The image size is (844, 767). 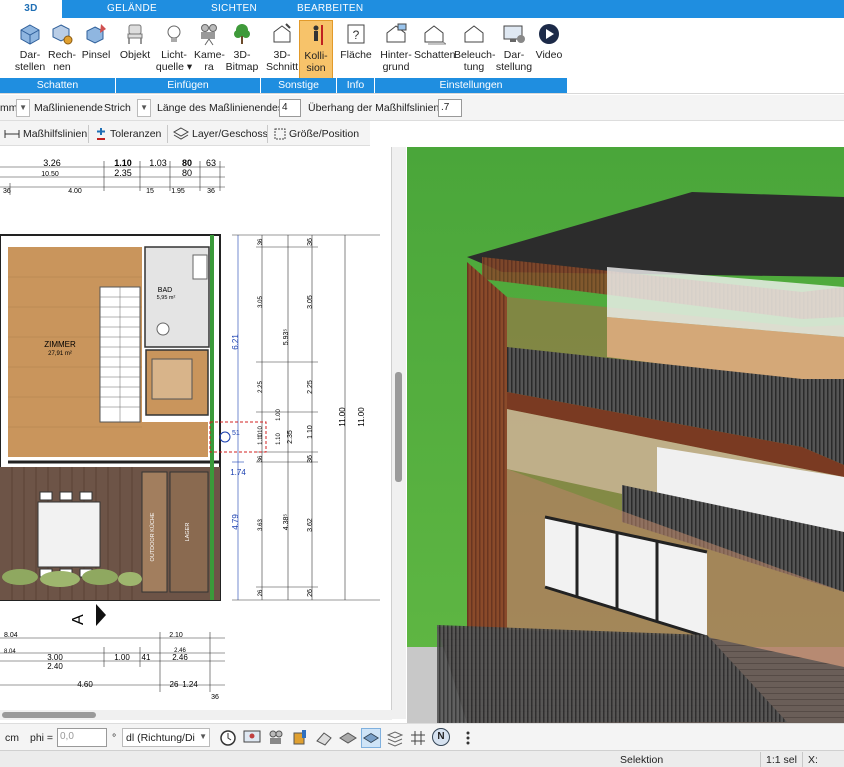 I want to click on shadow-button: Schatten, so click(x=434, y=50).